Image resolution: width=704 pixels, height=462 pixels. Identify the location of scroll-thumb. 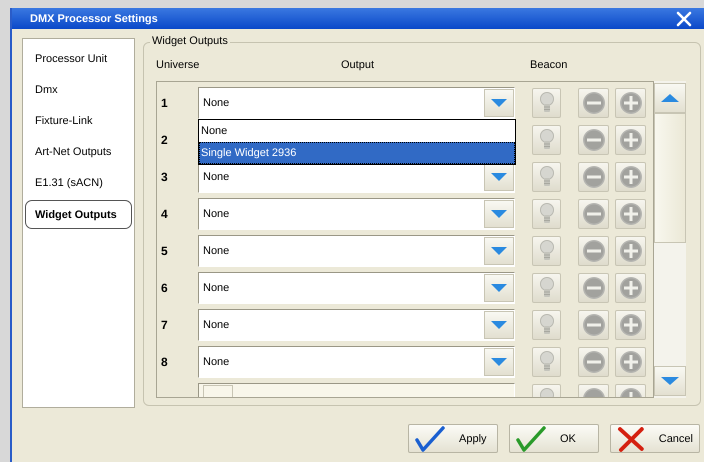
(670, 178).